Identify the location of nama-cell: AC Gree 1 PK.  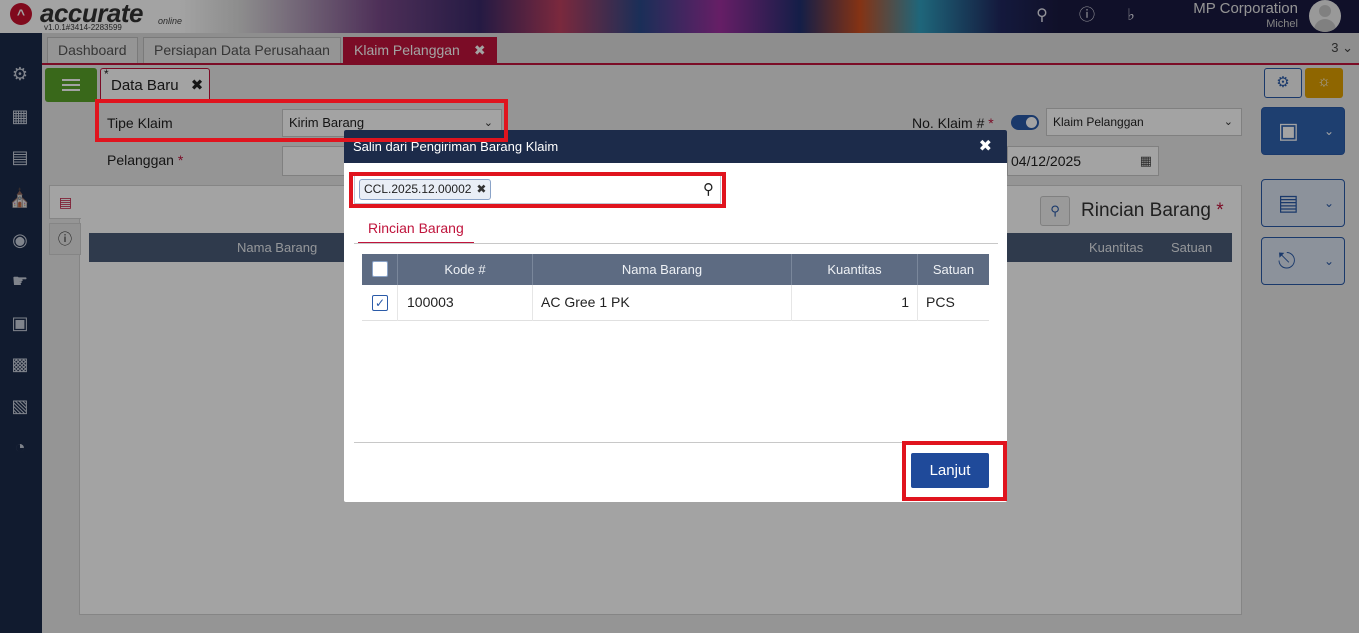
(662, 303).